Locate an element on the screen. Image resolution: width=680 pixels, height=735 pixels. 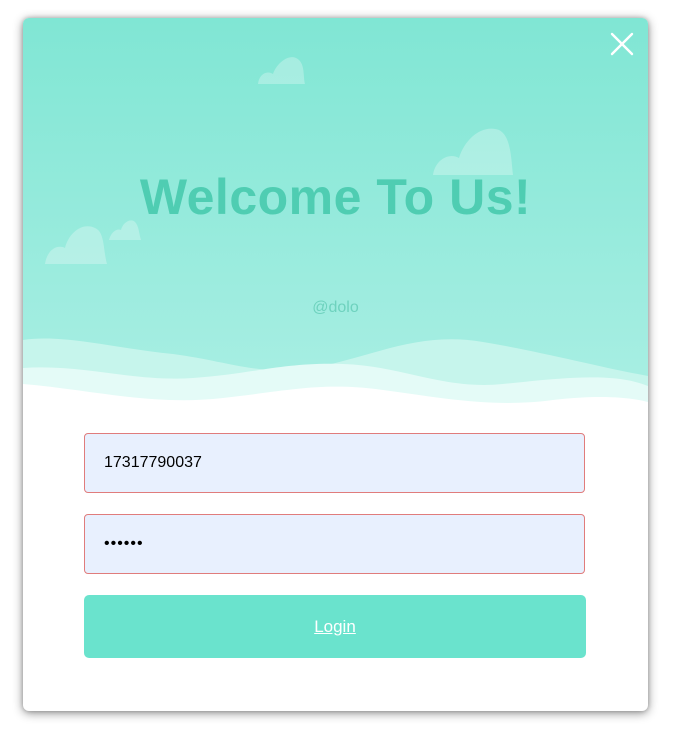
close-button is located at coordinates (622, 44).